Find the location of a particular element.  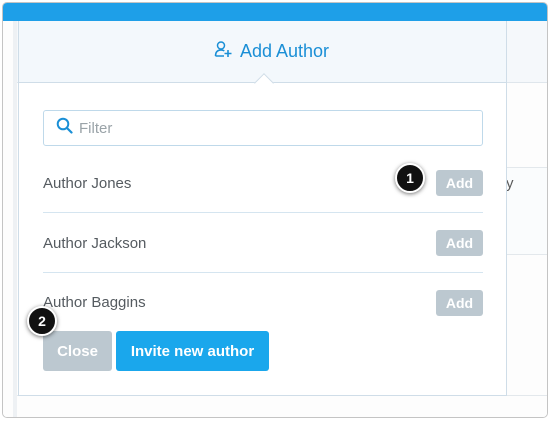

top-bar is located at coordinates (275, 12).